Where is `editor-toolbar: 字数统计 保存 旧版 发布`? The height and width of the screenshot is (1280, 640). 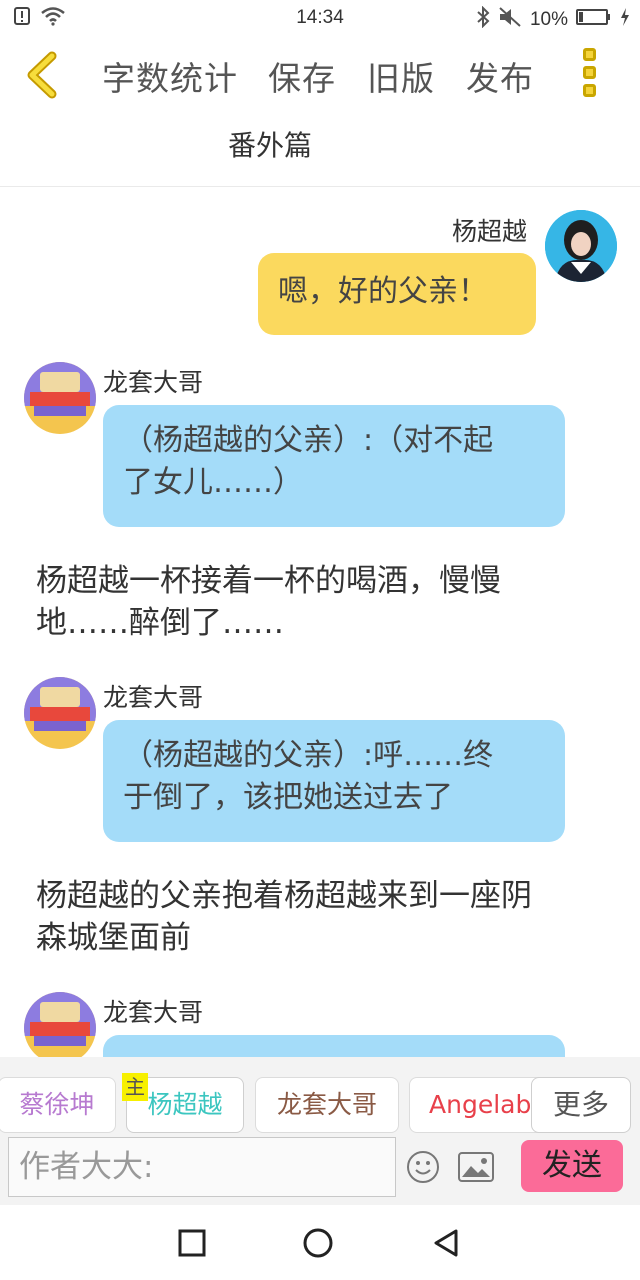 editor-toolbar: 字数统计 保存 旧版 发布 is located at coordinates (320, 75).